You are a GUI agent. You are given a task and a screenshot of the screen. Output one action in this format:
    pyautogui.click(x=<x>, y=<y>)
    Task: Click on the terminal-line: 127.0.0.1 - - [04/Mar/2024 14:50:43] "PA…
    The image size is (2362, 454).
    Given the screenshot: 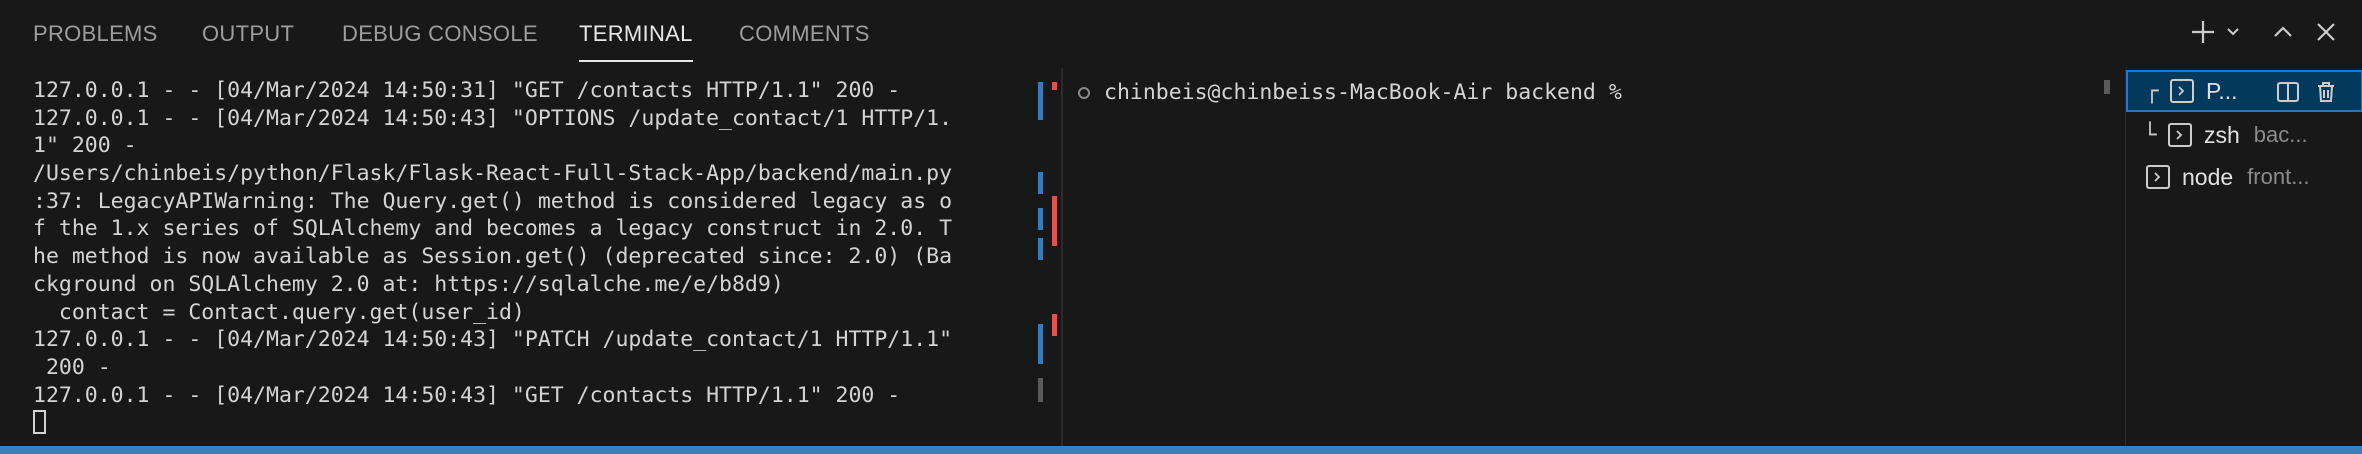 What is the action you would take?
    pyautogui.click(x=493, y=340)
    